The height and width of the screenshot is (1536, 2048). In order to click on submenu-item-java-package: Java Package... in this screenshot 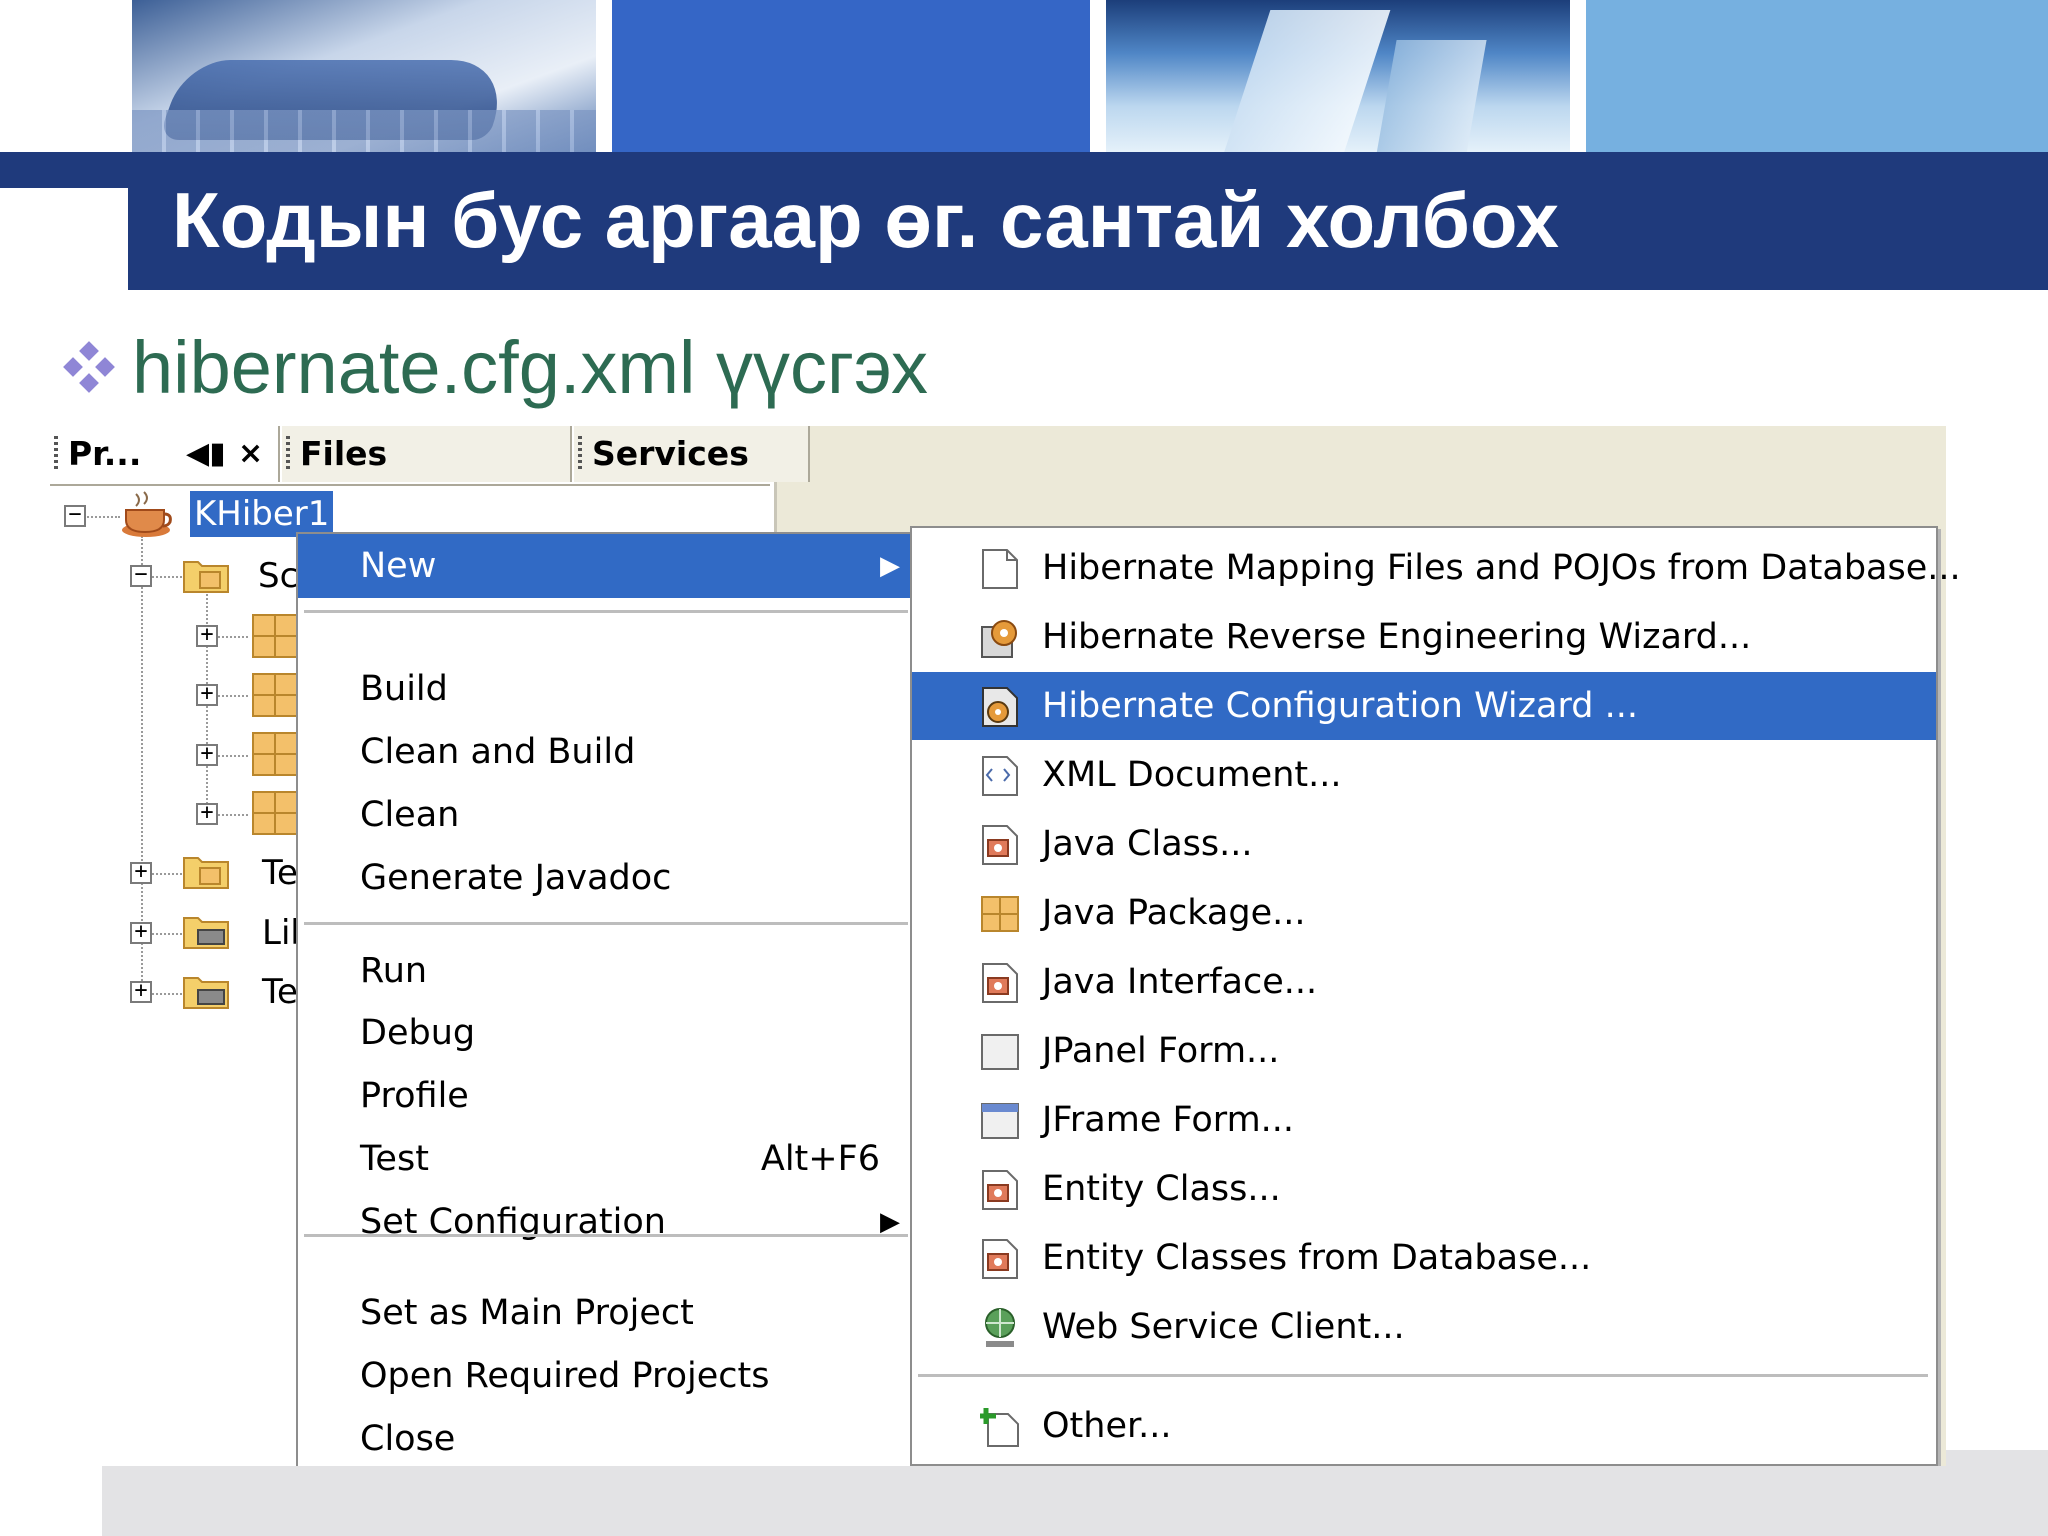, I will do `click(1424, 913)`.